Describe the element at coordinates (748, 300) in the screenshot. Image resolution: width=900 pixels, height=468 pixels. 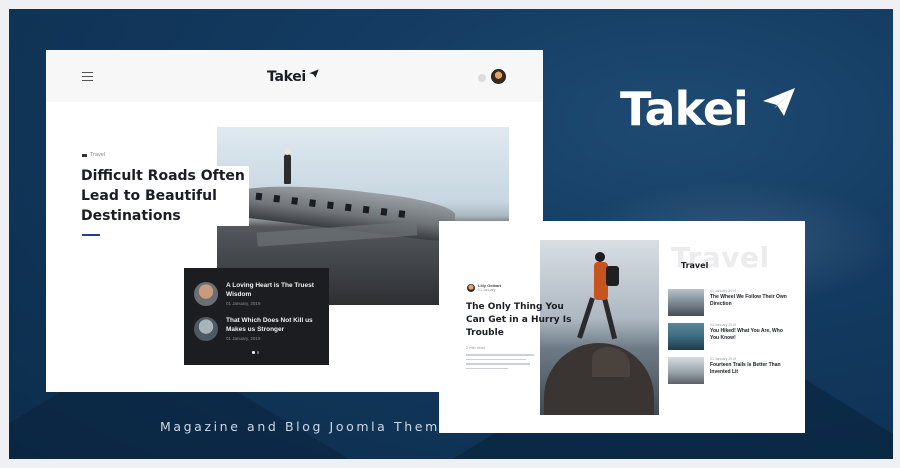
I see `post-title: The Wheel We Follow Their Own Direction` at that location.